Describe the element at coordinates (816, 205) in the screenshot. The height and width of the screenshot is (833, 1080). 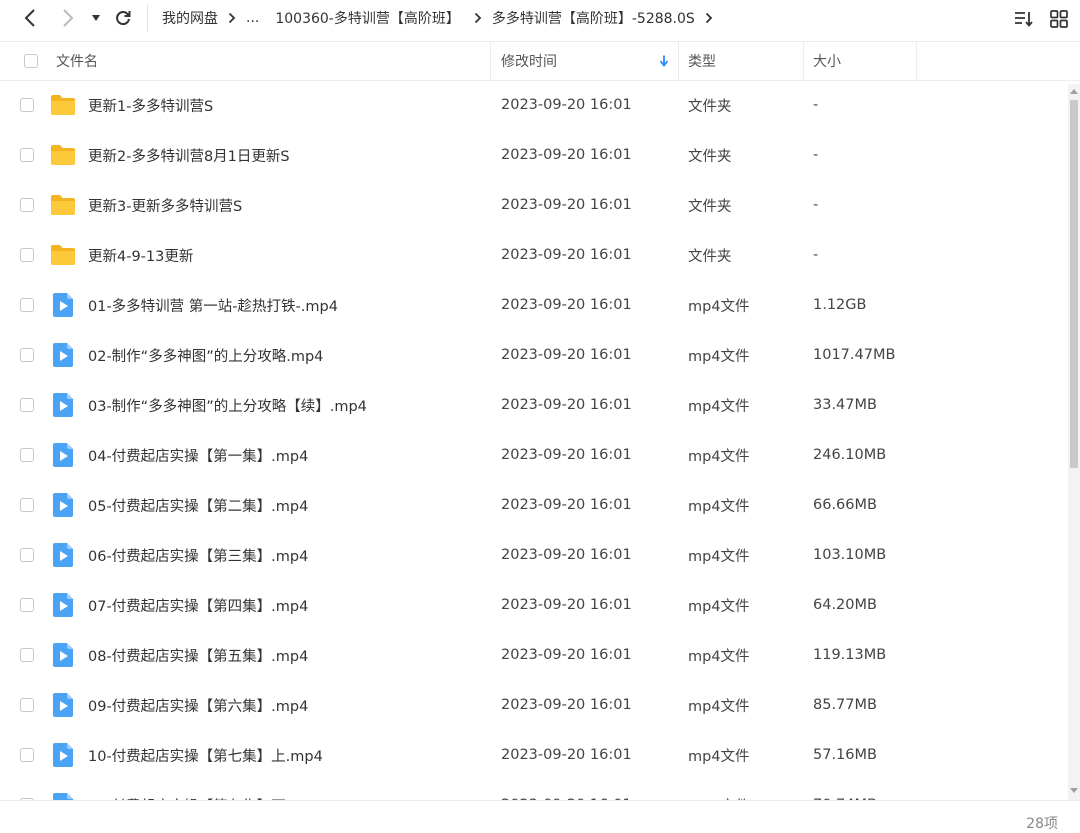
I see `file-size: -` at that location.